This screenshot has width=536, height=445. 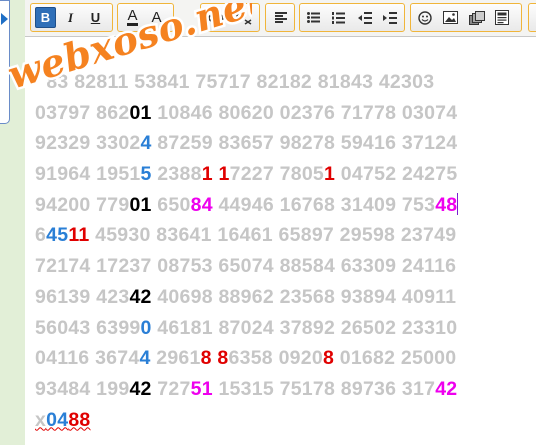 I want to click on number-text: 83 82811 53841 75717 82182 81843 42303, so click(x=235, y=82).